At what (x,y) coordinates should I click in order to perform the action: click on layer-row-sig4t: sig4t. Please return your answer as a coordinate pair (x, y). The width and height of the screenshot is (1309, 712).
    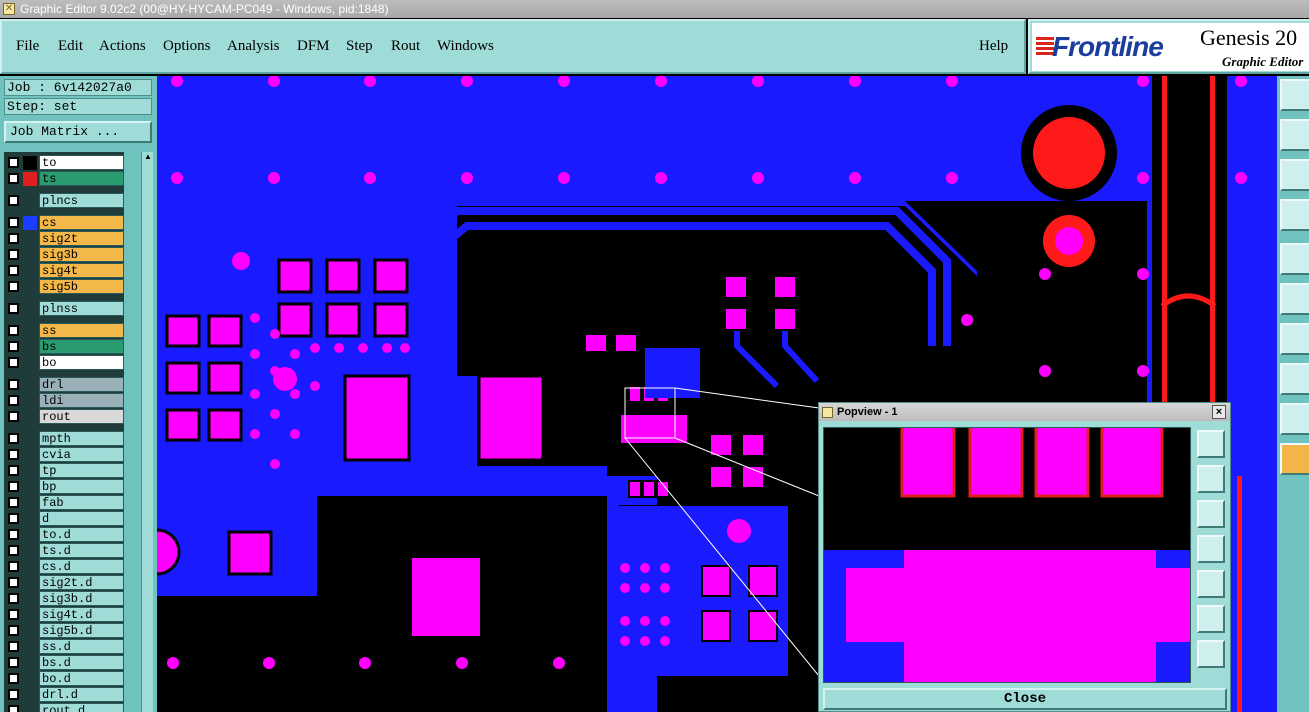
    Looking at the image, I should click on (64, 270).